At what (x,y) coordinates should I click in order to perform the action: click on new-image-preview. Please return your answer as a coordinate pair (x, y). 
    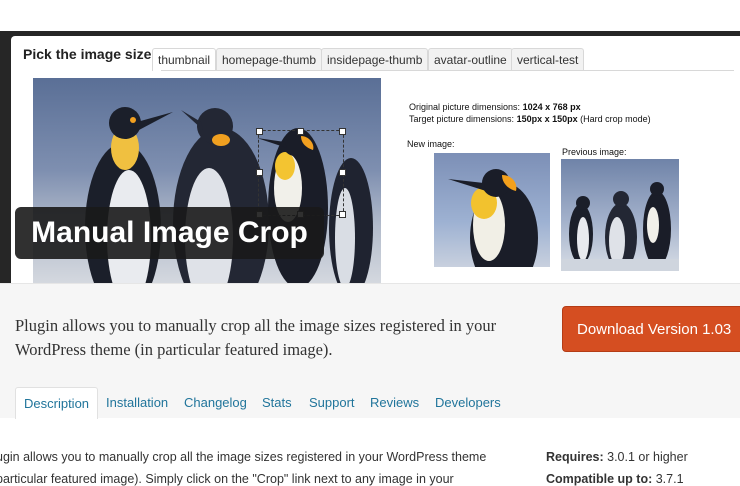
    Looking at the image, I should click on (492, 210).